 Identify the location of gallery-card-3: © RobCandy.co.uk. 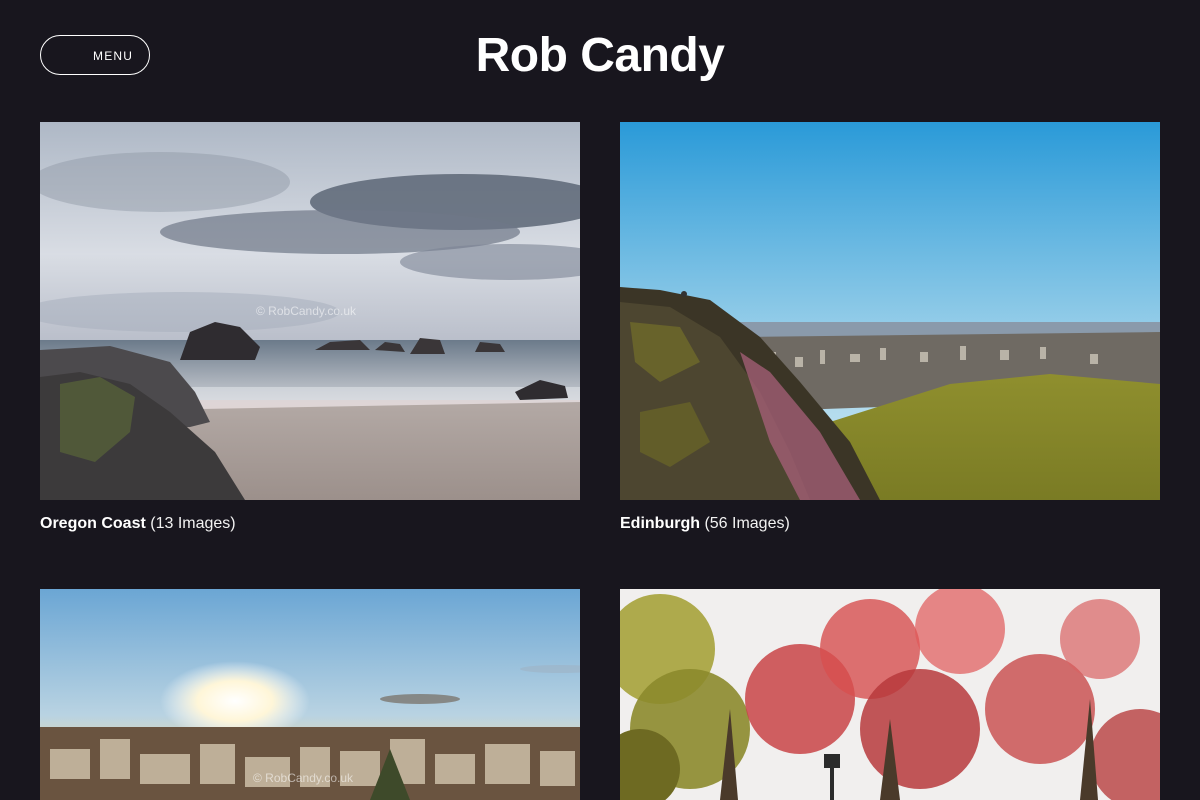
(310, 694).